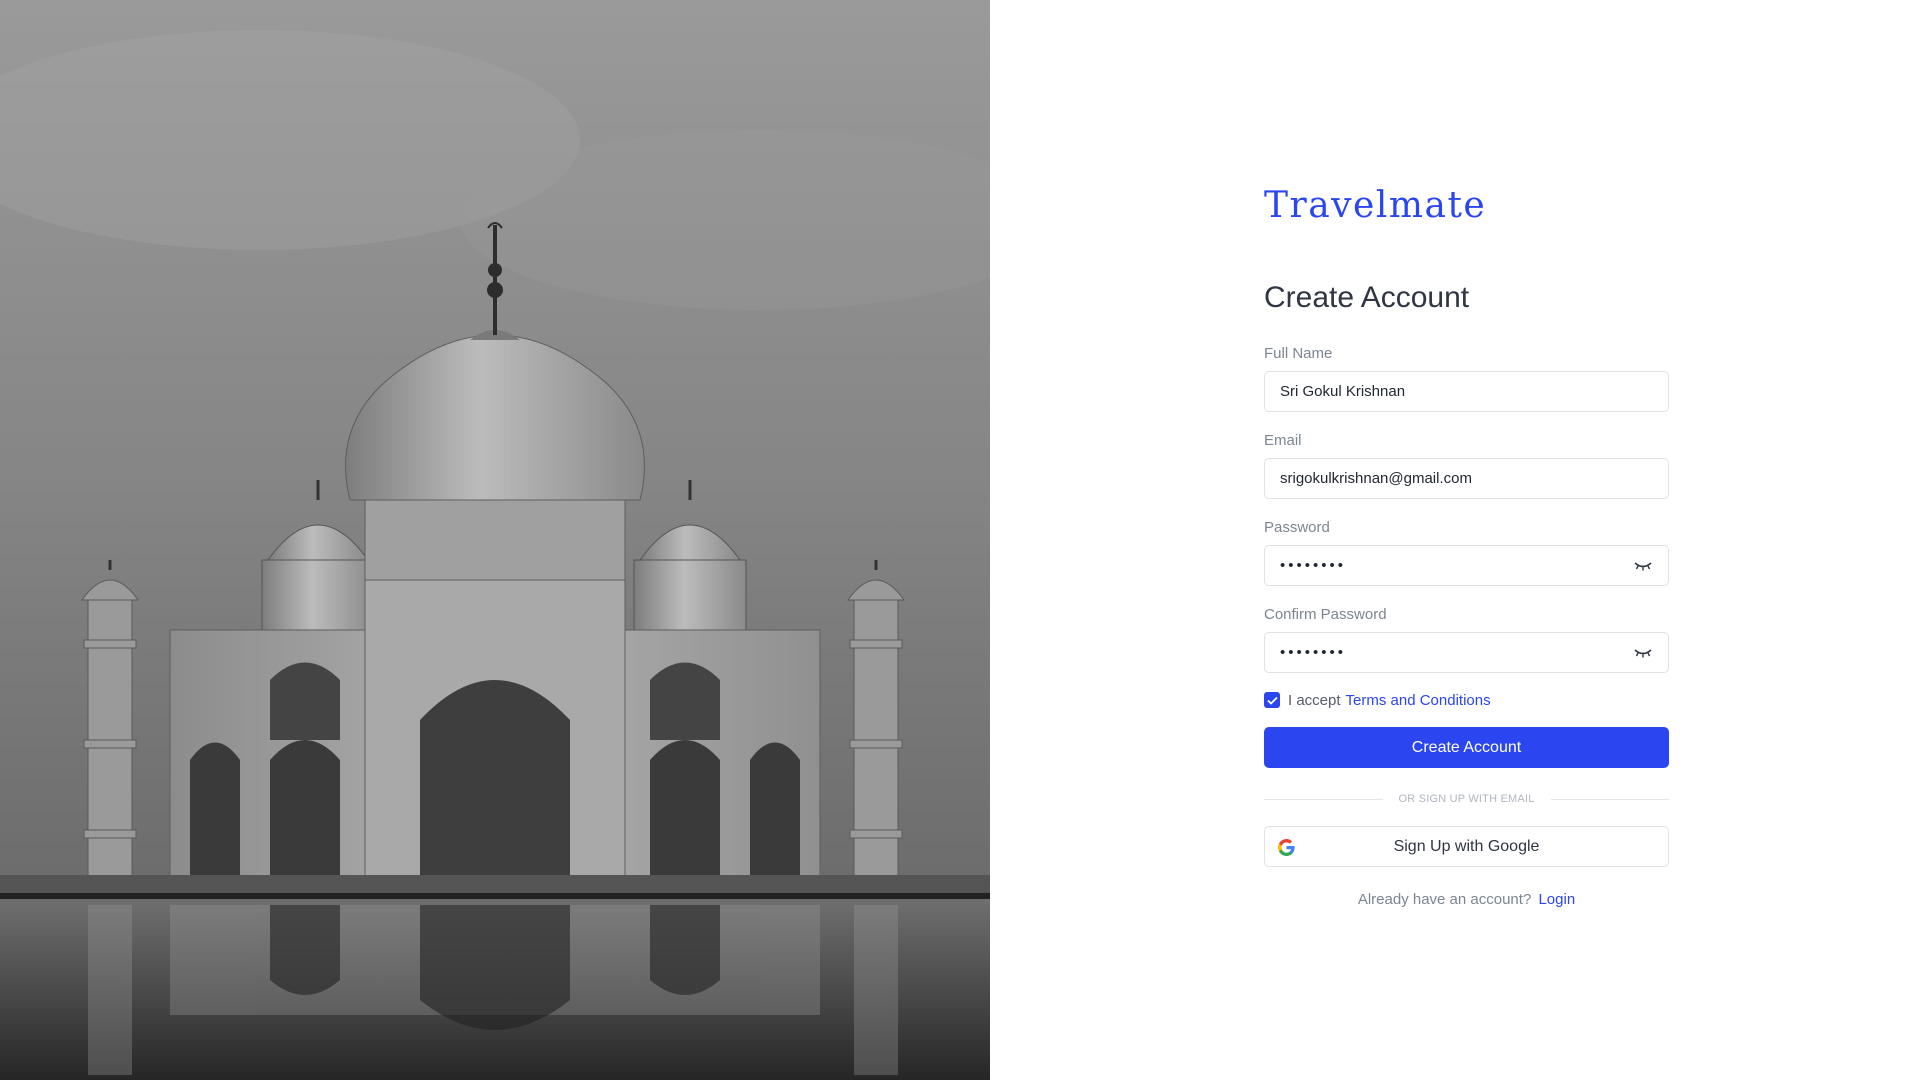 The width and height of the screenshot is (1920, 1080). What do you see at coordinates (1466, 391) in the screenshot?
I see `full-name-input: Sri Gokul Krishnan` at bounding box center [1466, 391].